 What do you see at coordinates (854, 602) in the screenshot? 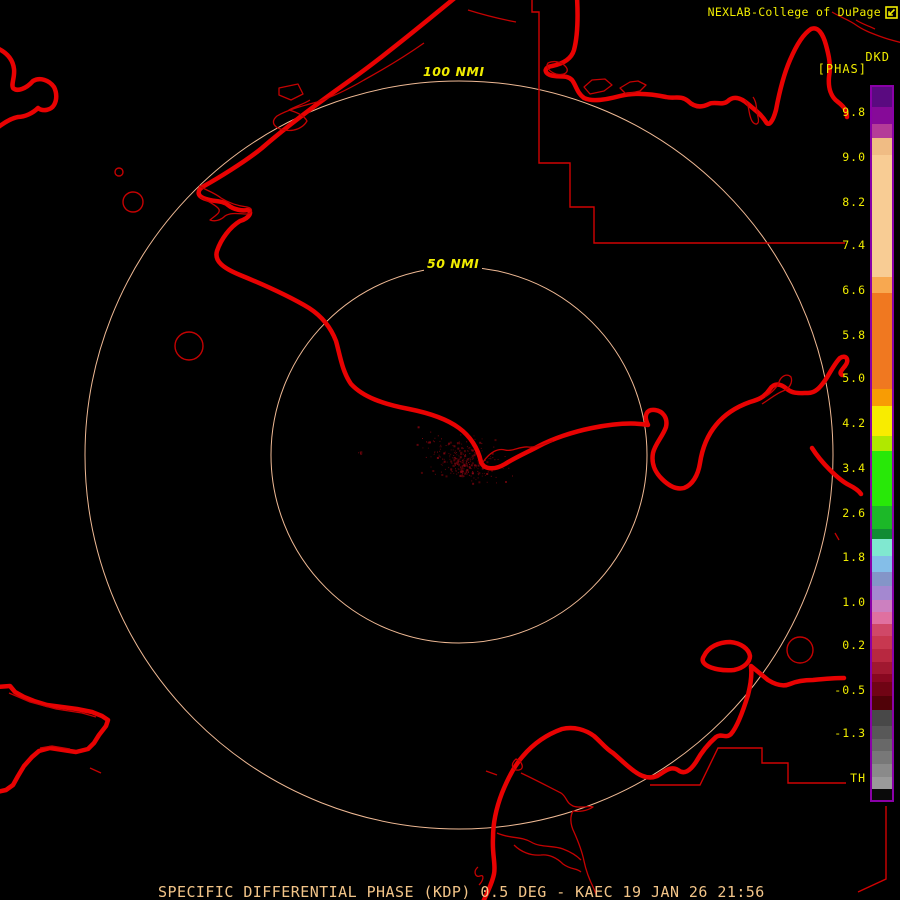
I see `colorbar-tick-1.0: 1.0` at bounding box center [854, 602].